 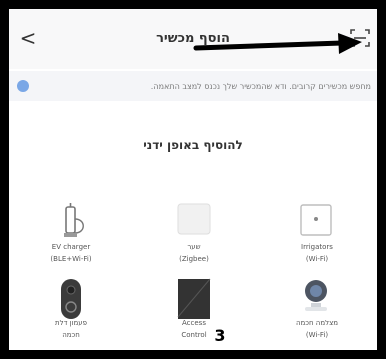 What do you see at coordinates (71, 329) in the screenshot?
I see `device-label: פעמון דלת חכמה` at bounding box center [71, 329].